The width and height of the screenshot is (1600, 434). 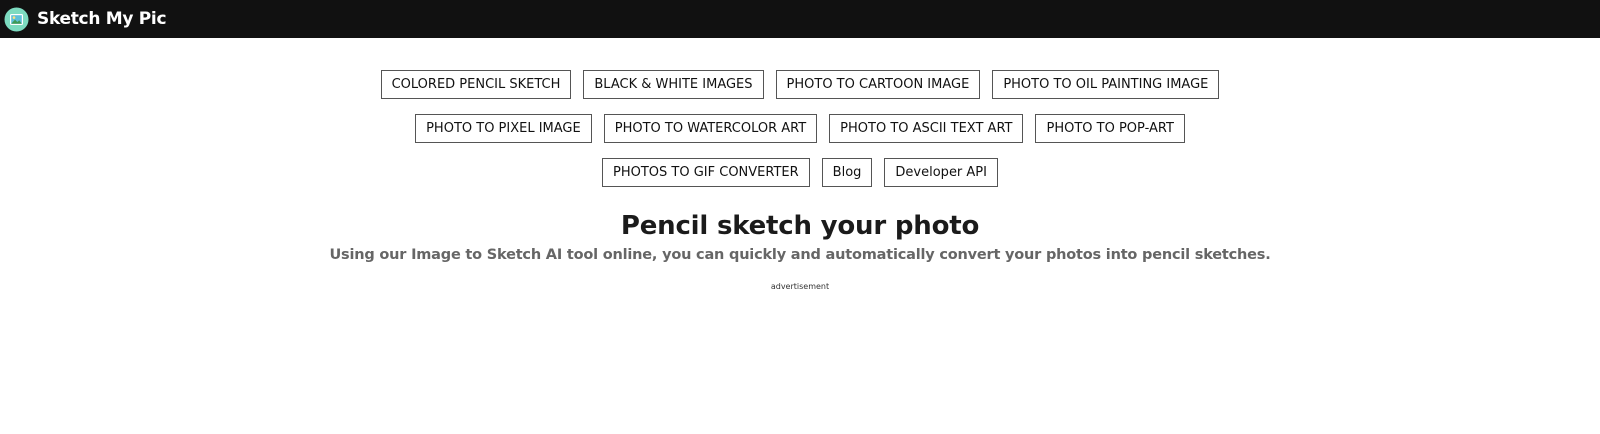 What do you see at coordinates (710, 128) in the screenshot?
I see `nav-photo-to-watercolor: PHOTO TO WATERCOLOR ART` at bounding box center [710, 128].